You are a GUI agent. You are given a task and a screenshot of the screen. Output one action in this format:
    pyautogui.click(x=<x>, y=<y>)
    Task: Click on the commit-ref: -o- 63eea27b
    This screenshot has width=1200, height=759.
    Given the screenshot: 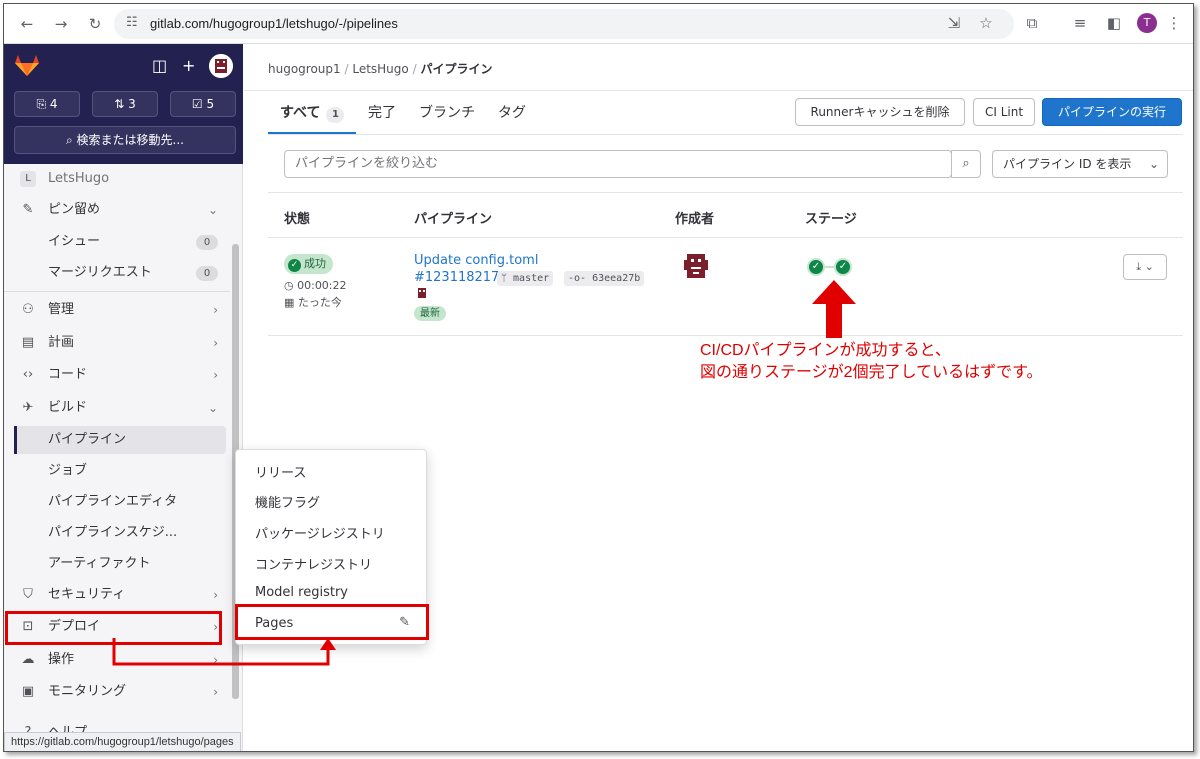 What is the action you would take?
    pyautogui.click(x=604, y=278)
    